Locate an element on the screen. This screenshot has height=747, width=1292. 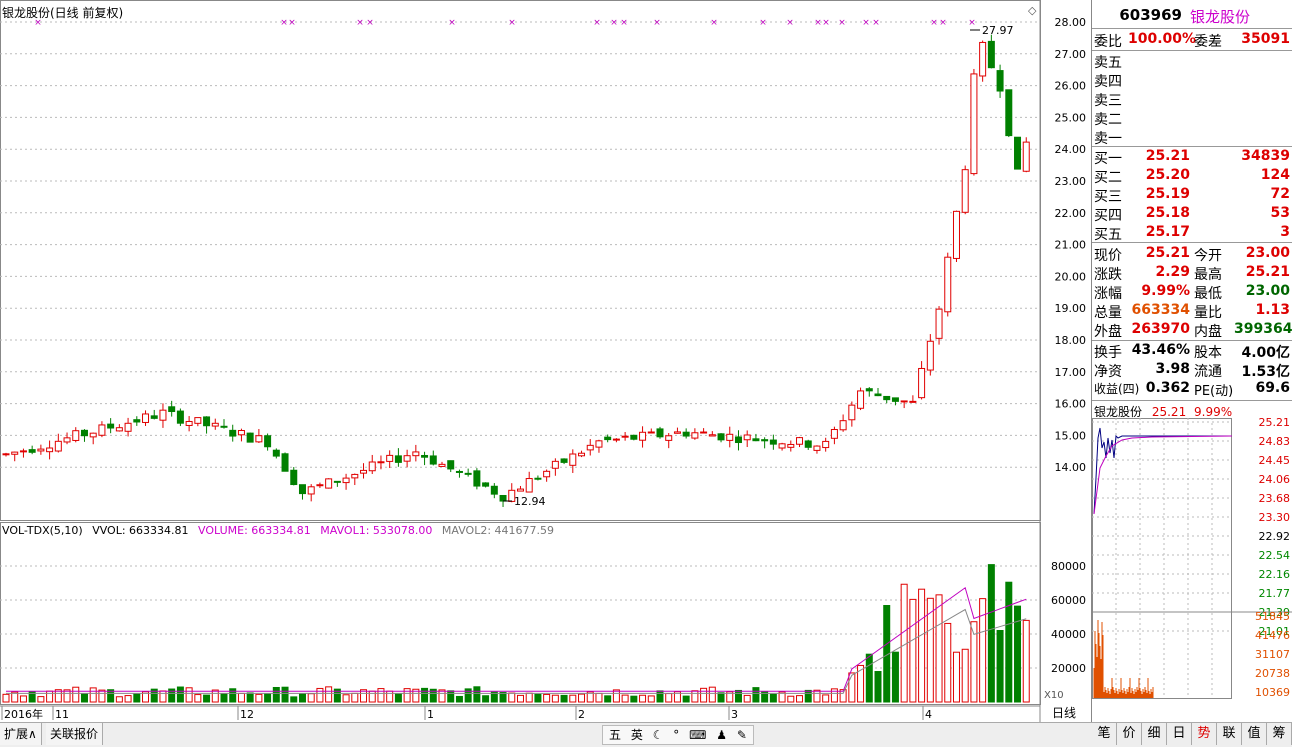
stat-label: 今开 is located at coordinates (1208, 256).